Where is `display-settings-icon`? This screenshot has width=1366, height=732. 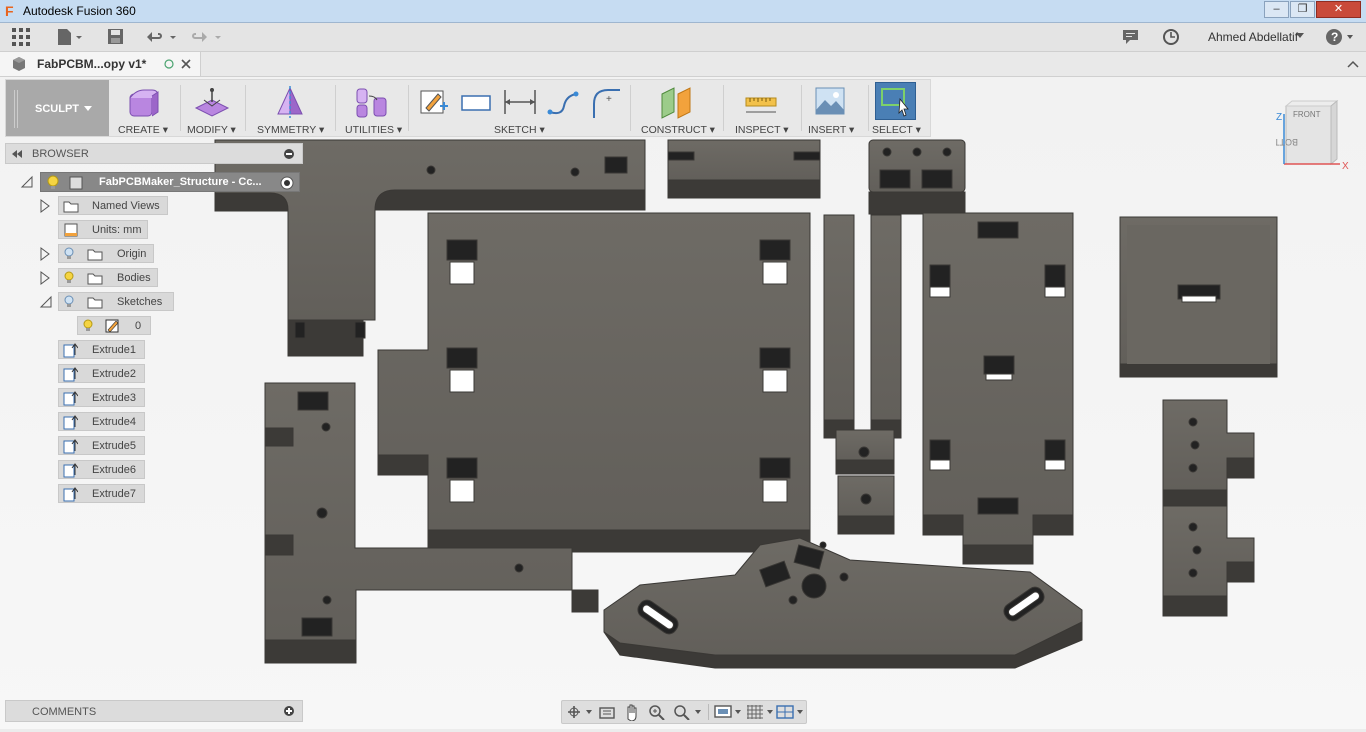
display-settings-icon is located at coordinates (729, 712).